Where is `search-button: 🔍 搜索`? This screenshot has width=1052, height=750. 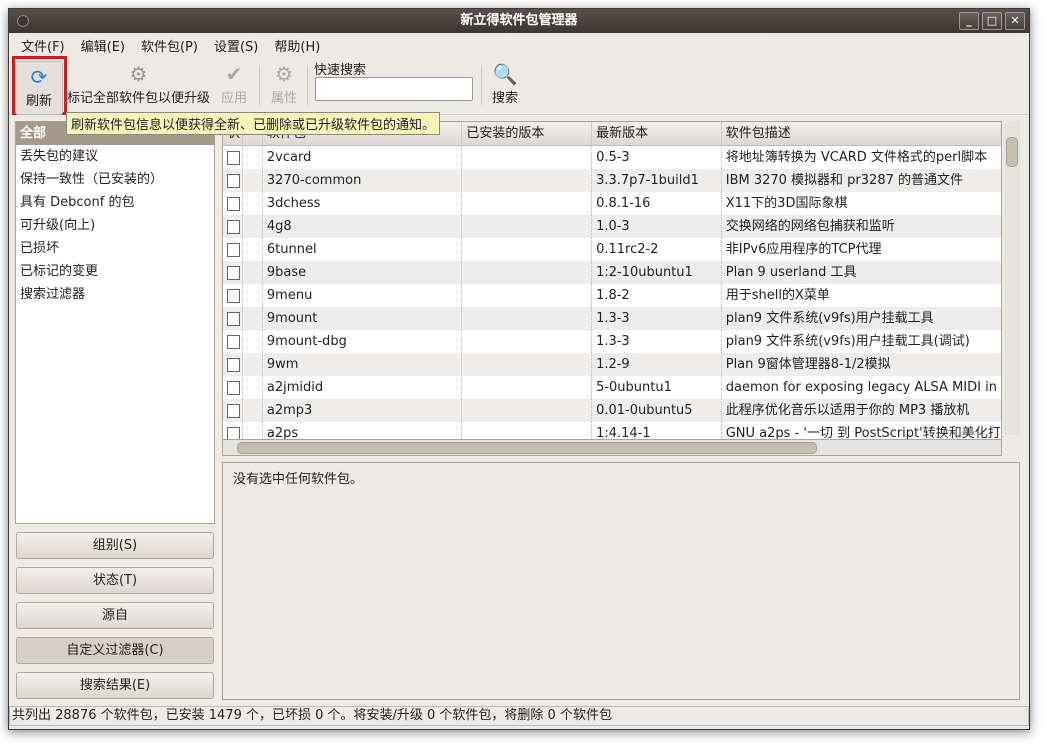 search-button: 🔍 搜索 is located at coordinates (505, 83).